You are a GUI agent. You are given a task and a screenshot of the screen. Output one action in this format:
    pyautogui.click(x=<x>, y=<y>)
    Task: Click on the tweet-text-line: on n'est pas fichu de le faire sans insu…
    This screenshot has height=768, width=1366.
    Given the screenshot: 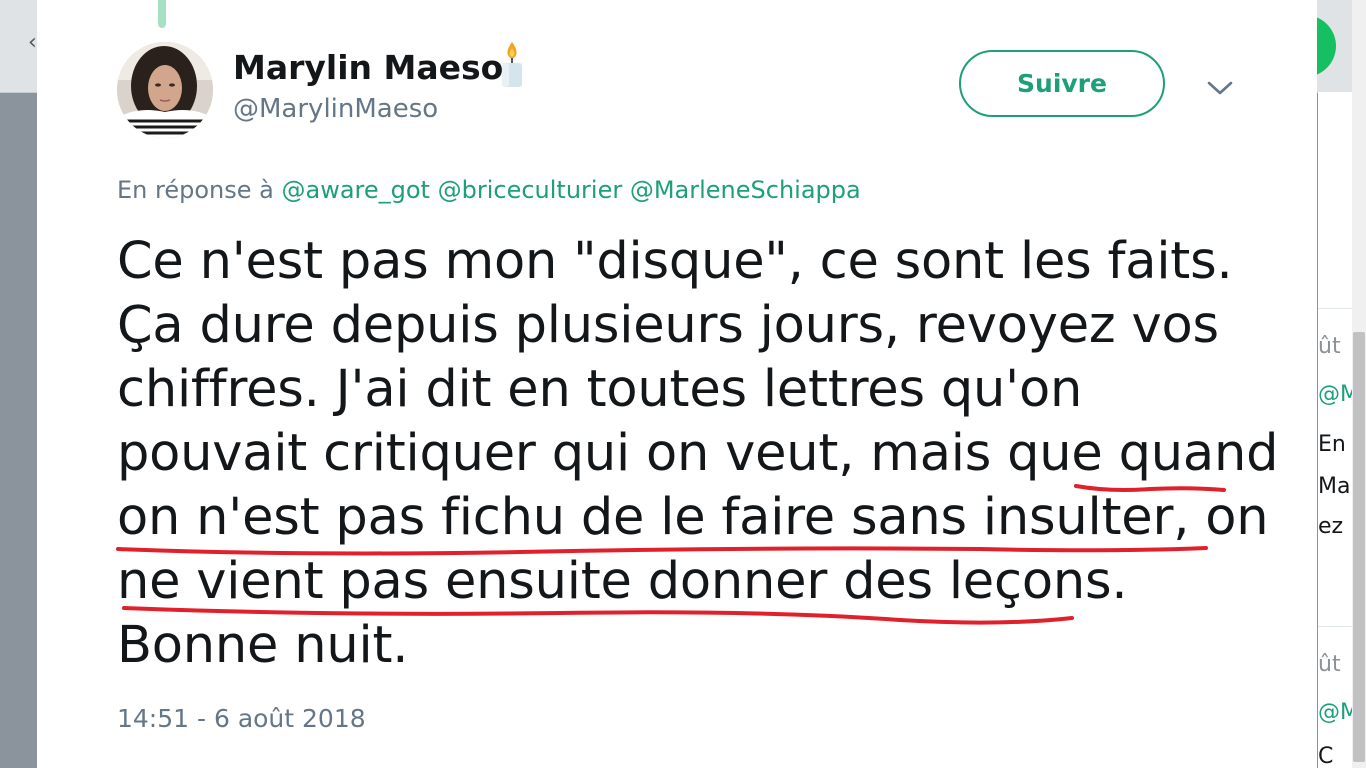 What is the action you would take?
    pyautogui.click(x=693, y=517)
    